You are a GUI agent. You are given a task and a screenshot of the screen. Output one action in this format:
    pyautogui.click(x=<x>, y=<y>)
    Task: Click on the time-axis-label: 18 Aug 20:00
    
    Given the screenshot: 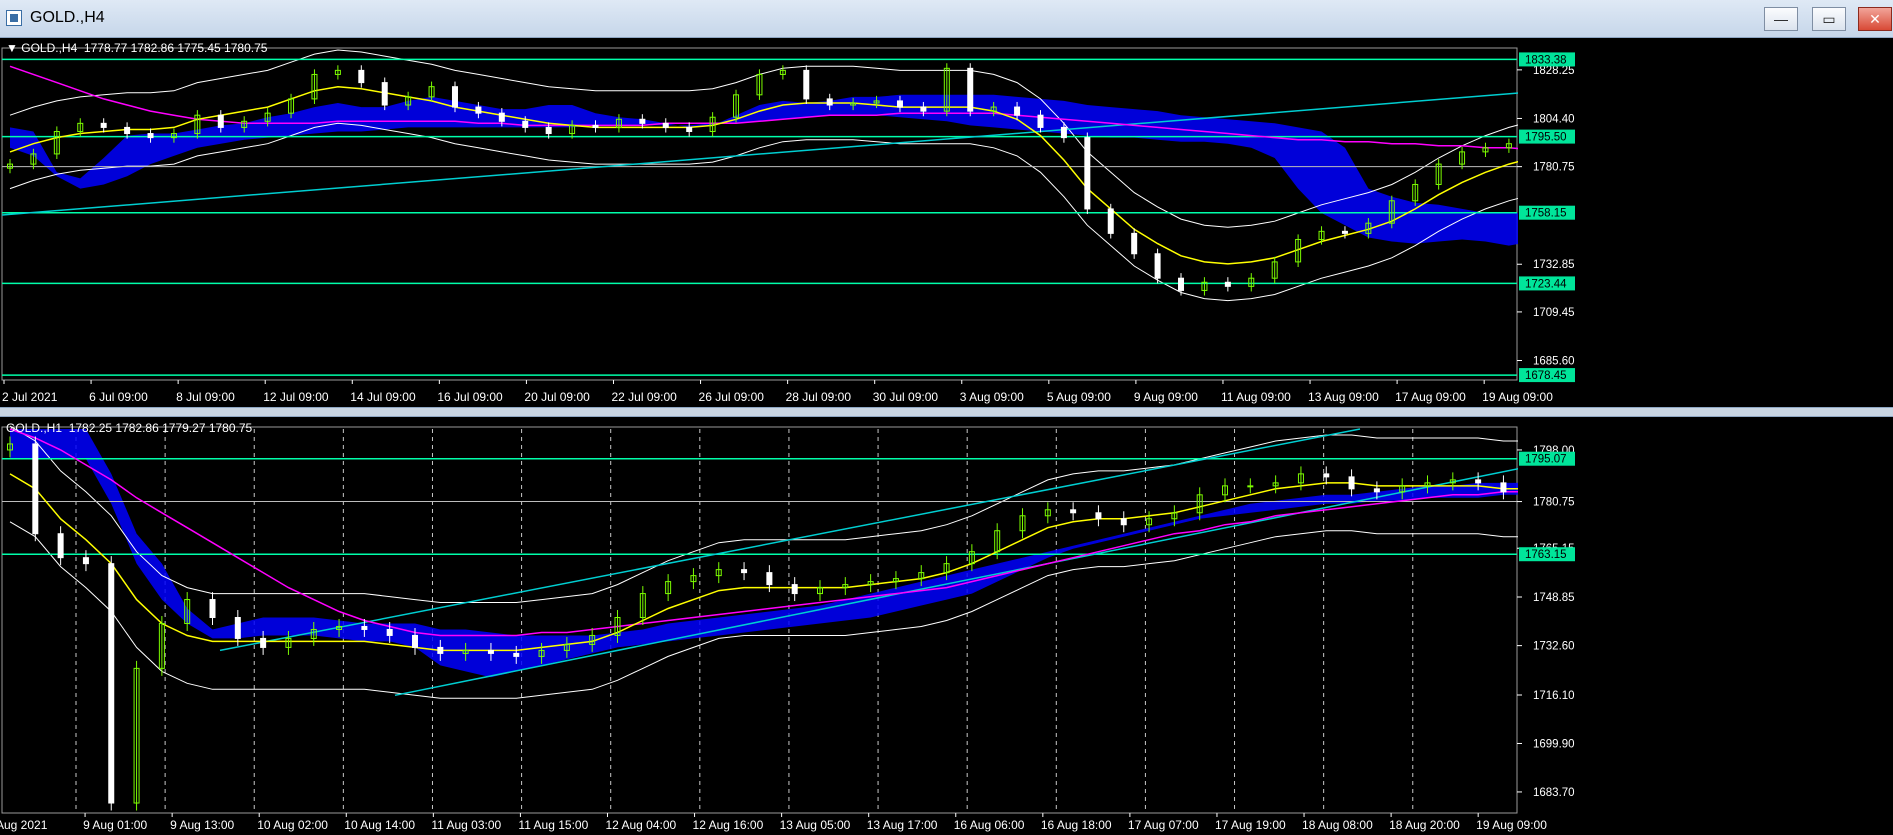 What is the action you would take?
    pyautogui.click(x=1424, y=825)
    